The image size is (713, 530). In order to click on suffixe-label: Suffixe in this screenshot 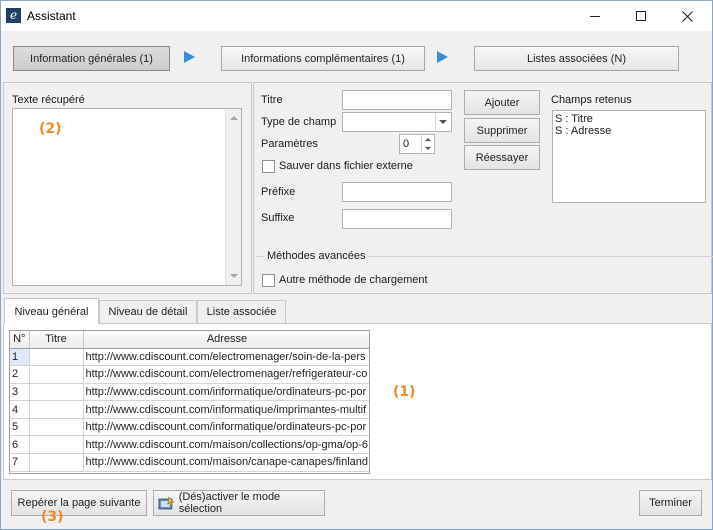, I will do `click(278, 218)`.